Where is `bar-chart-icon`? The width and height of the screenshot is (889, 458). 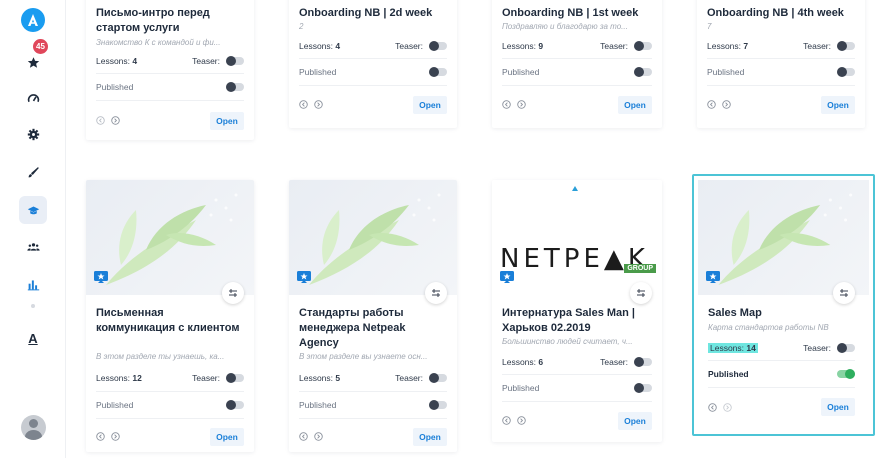
bar-chart-icon is located at coordinates (33, 284).